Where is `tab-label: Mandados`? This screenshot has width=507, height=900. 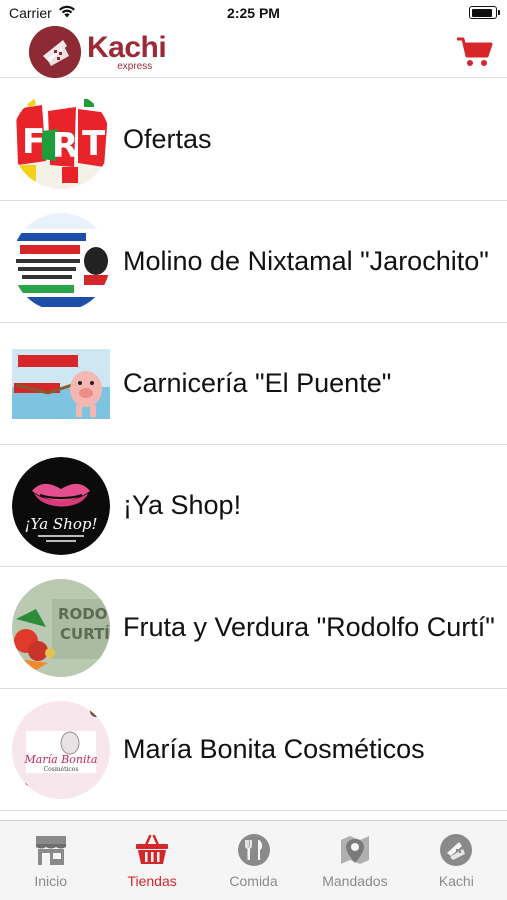
tab-label: Mandados is located at coordinates (355, 881).